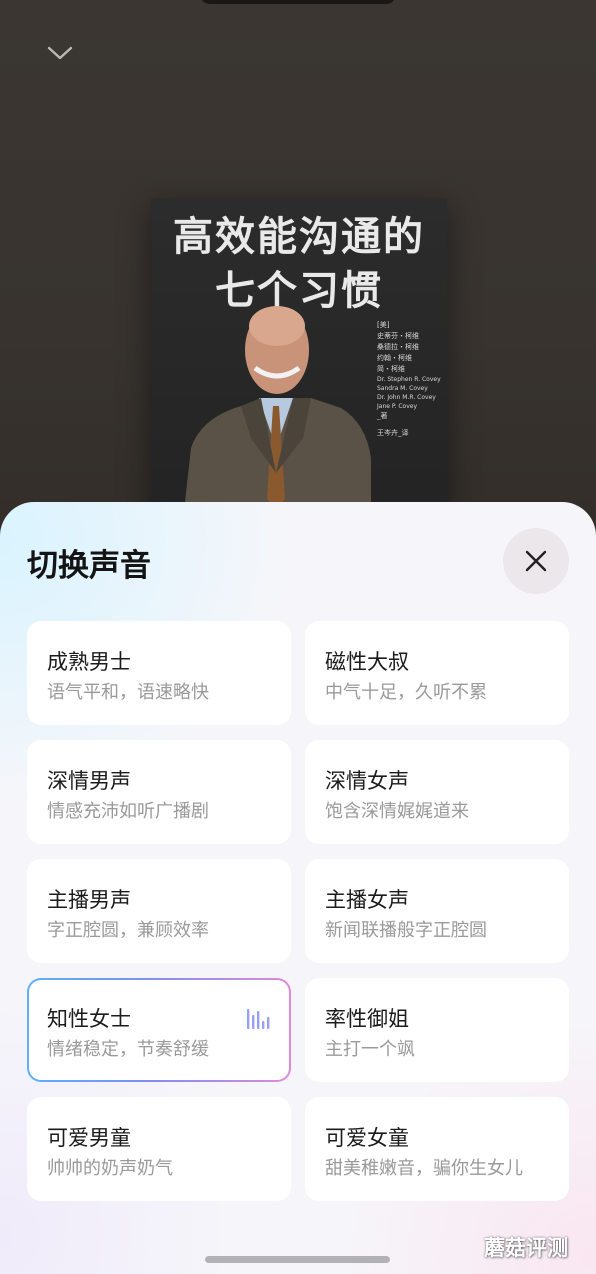 The width and height of the screenshot is (596, 1274). What do you see at coordinates (159, 673) in the screenshot?
I see `voice-card: 成熟男士 语气平和，语速略快` at bounding box center [159, 673].